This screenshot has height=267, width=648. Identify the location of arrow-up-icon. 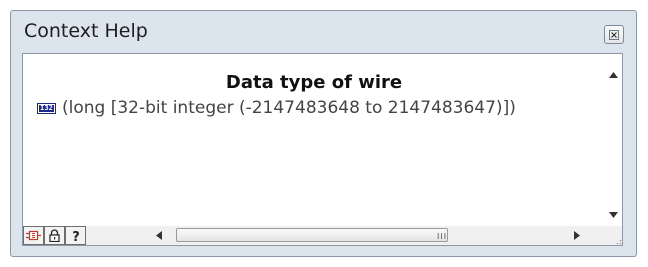
(613, 75).